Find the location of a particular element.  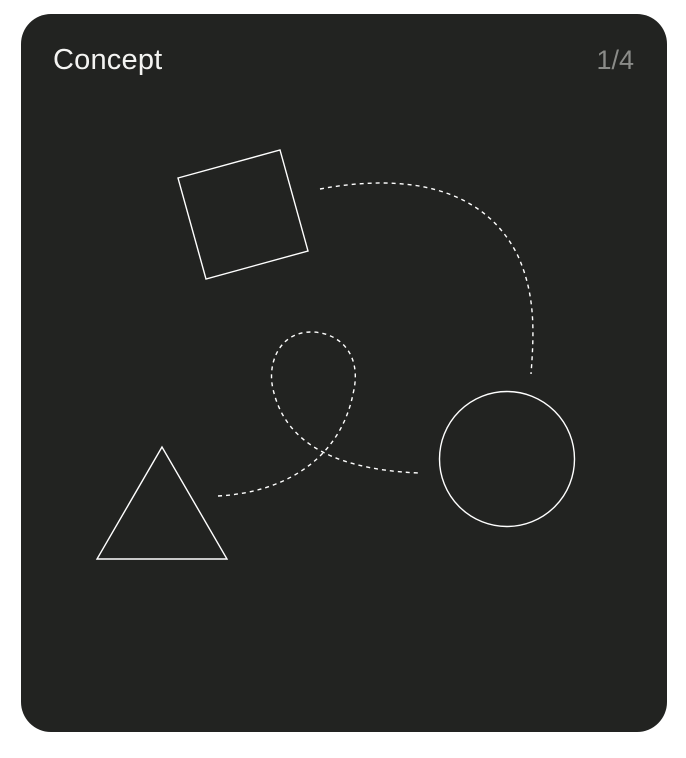

triangle-icon is located at coordinates (162, 502).